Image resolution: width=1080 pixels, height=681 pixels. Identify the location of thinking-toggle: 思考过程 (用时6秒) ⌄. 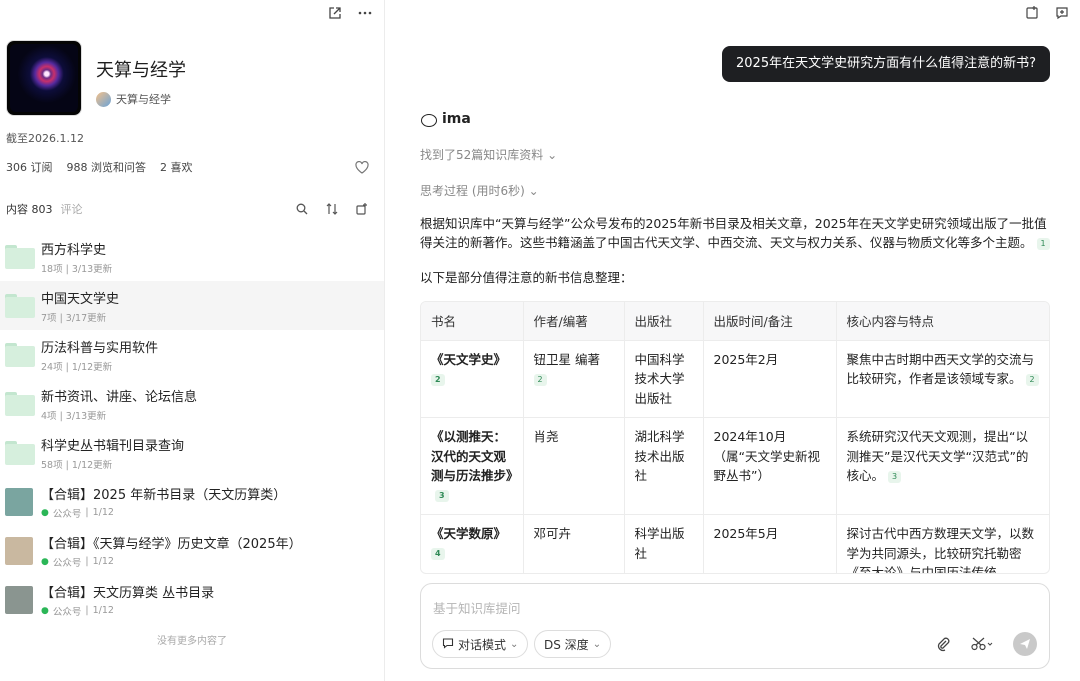
(479, 190).